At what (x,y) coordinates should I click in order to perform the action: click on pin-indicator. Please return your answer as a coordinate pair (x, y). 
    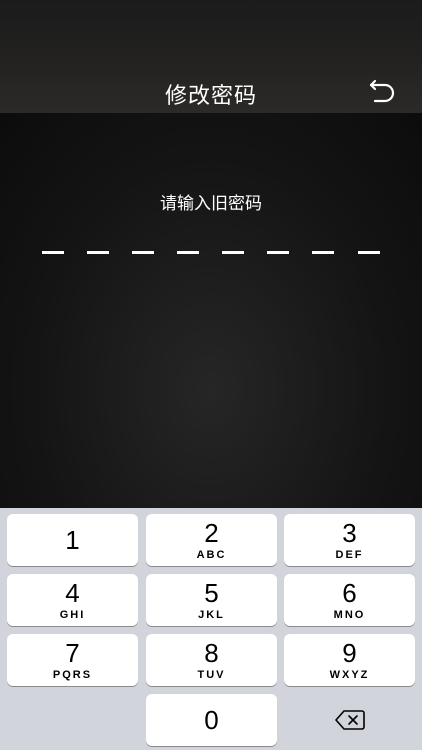
    Looking at the image, I should click on (211, 253).